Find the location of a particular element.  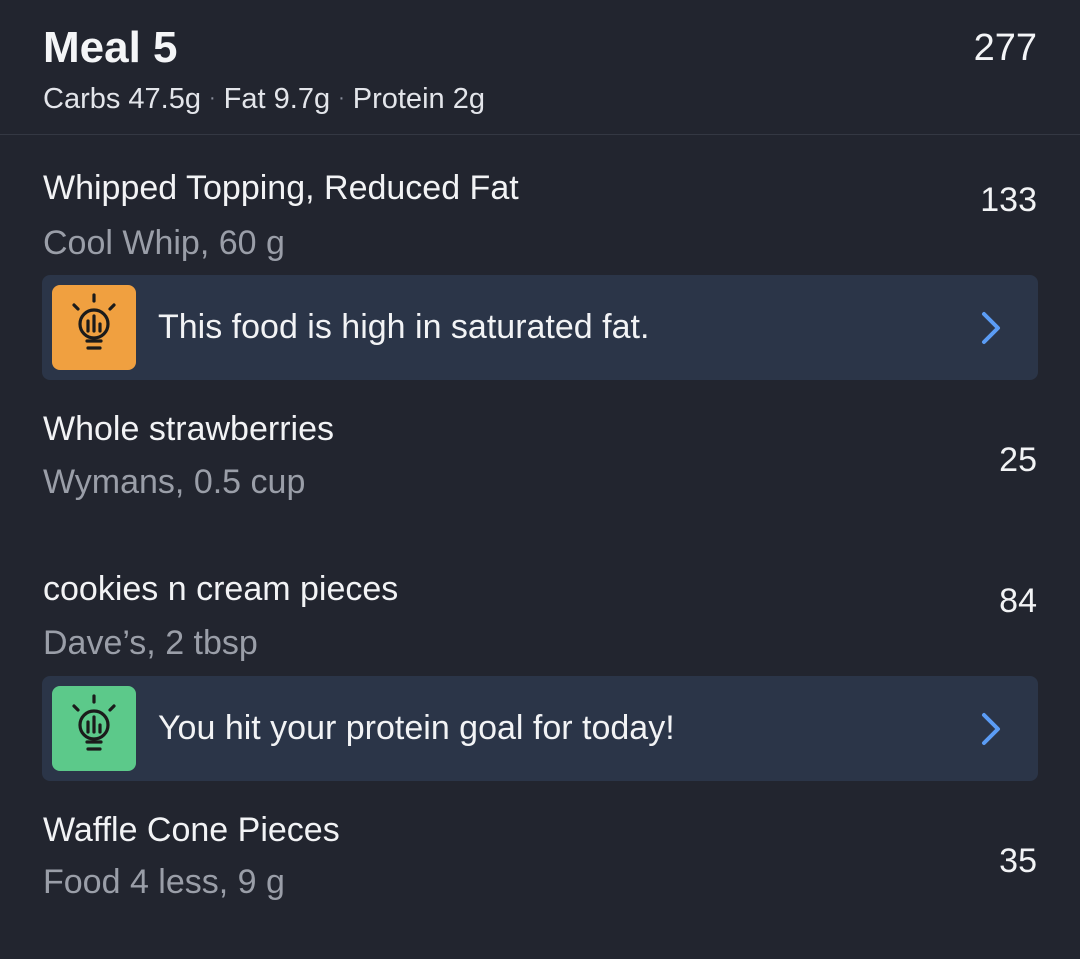

meal-calories: 277 is located at coordinates (1005, 48).